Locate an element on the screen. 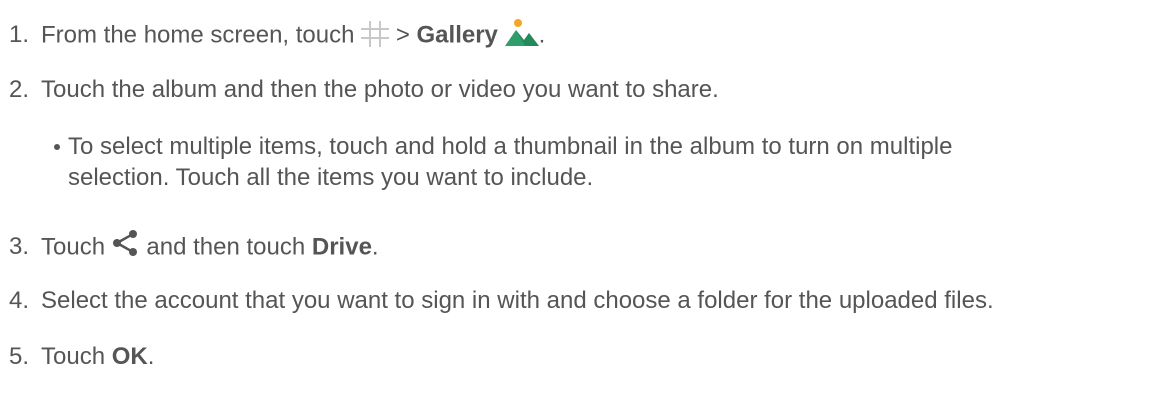 This screenshot has width=1163, height=394. step-number: 1. is located at coordinates (19, 35).